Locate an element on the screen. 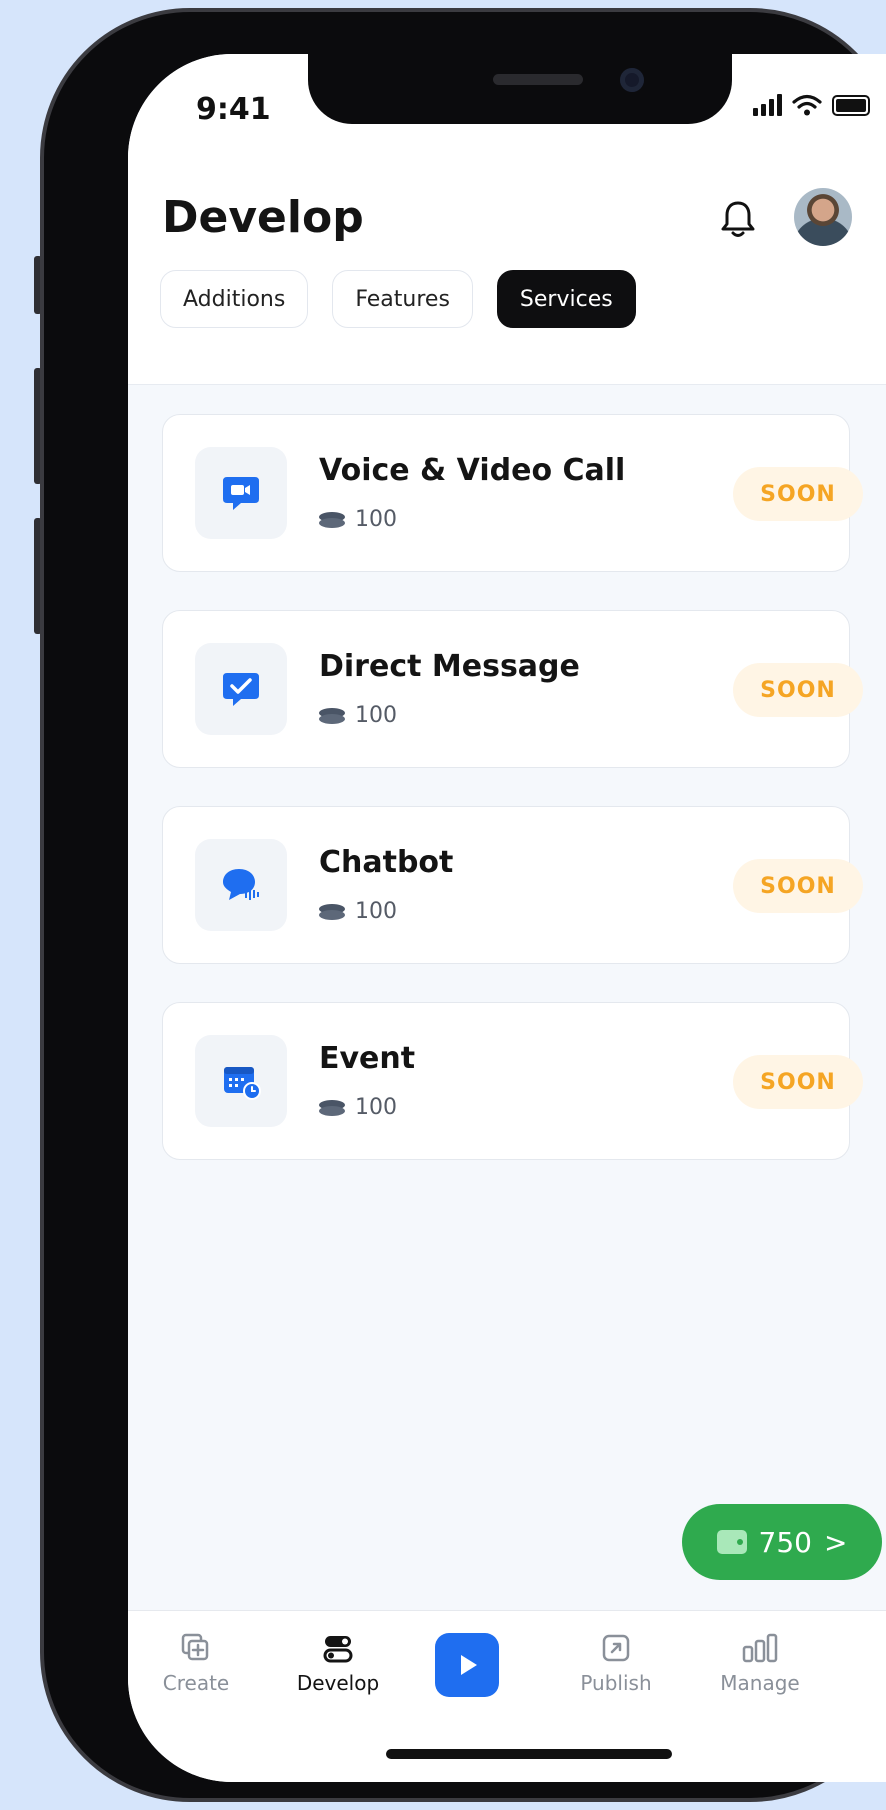  video-call-icon is located at coordinates (241, 493).